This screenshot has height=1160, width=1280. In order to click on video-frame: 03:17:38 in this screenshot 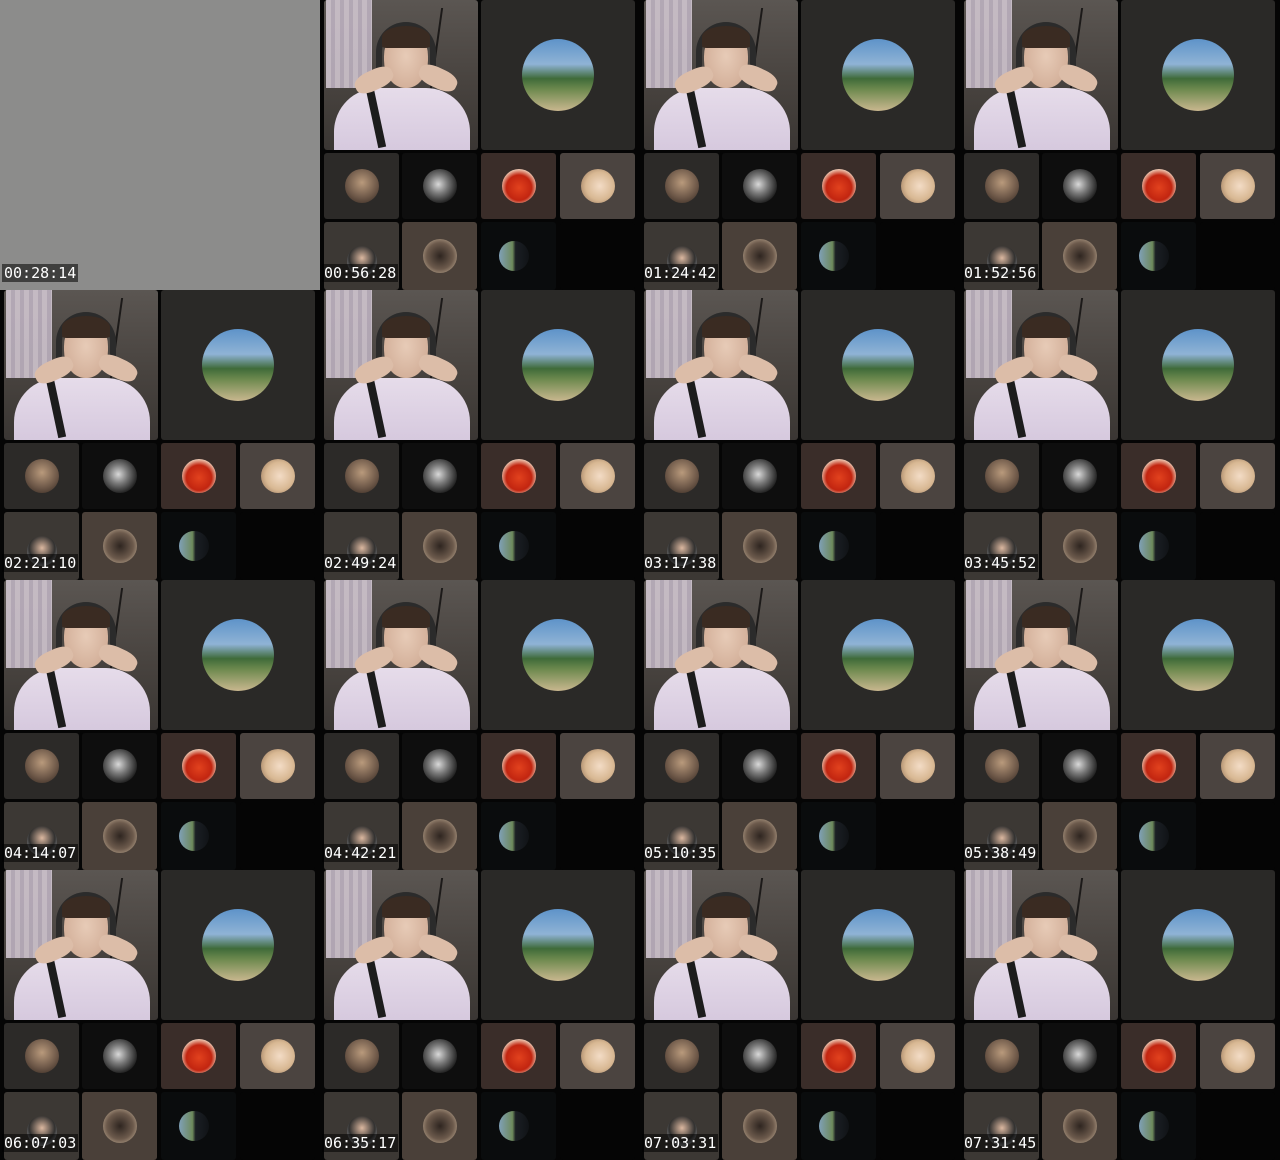, I will do `click(800, 435)`.